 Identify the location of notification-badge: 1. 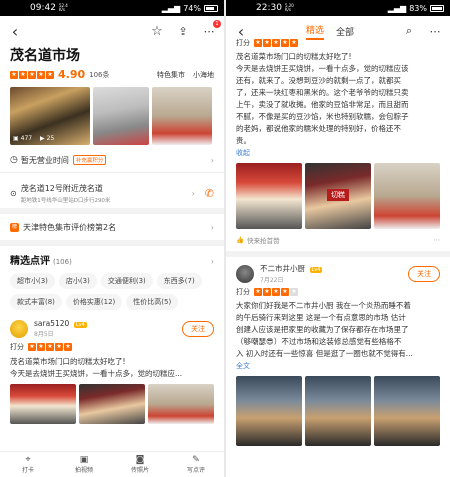
(217, 24).